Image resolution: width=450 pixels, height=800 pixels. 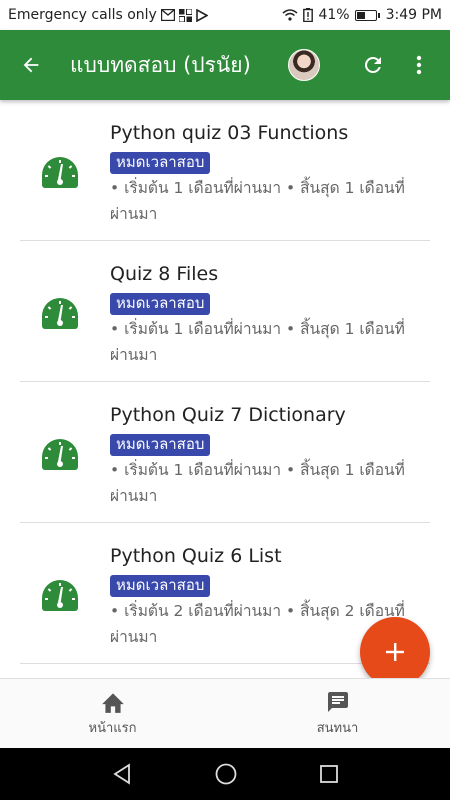 I want to click on bottom-nav: หน้าแรก สนทนา, so click(x=225, y=713).